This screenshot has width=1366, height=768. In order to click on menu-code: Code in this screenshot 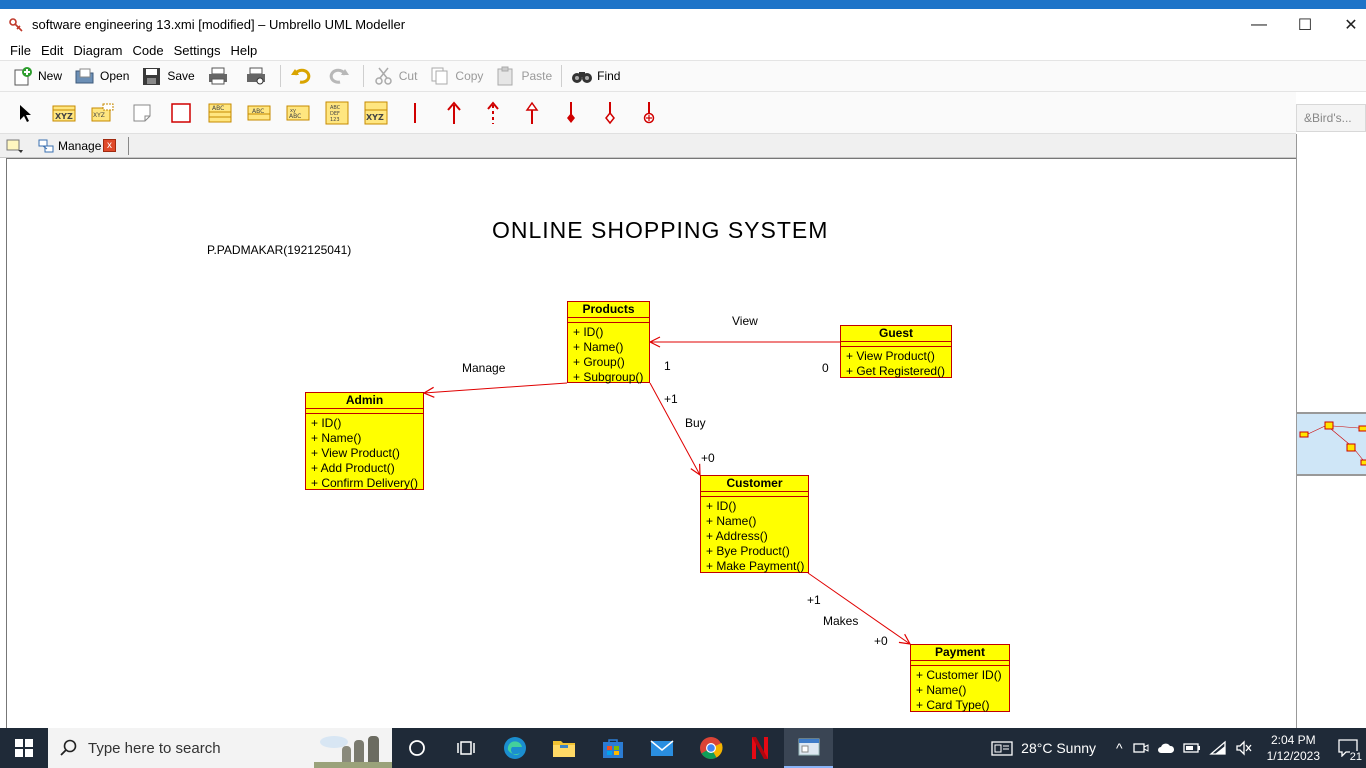, I will do `click(147, 50)`.